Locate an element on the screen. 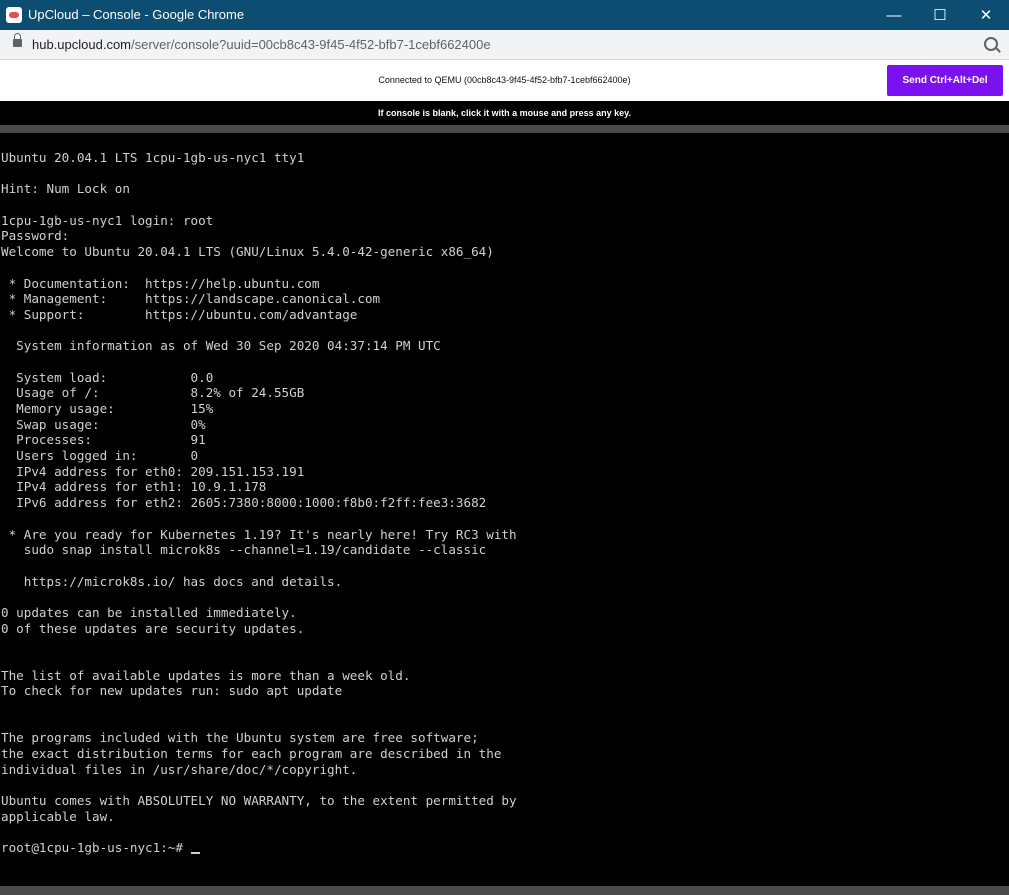 This screenshot has width=1009, height=895. terminal-line: System load: 0.0 is located at coordinates (107, 377).